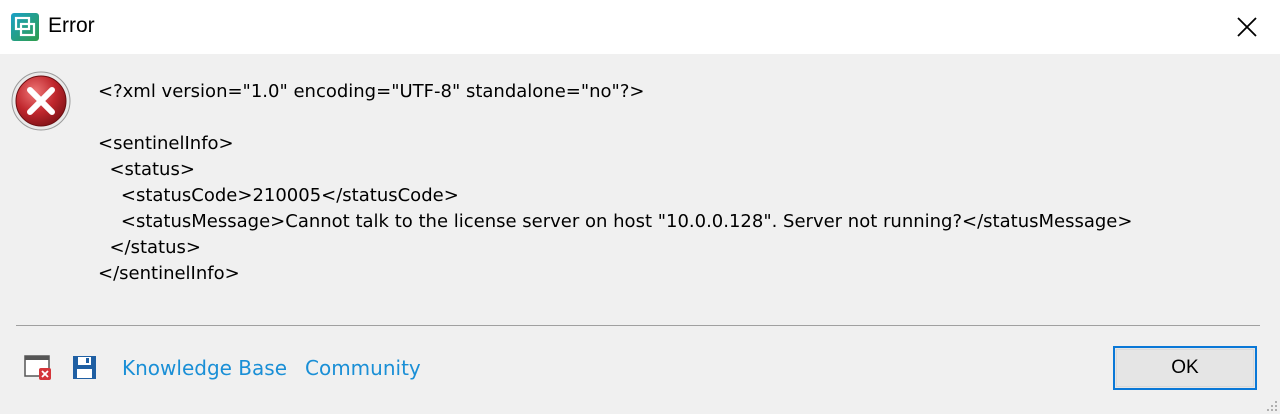 Image resolution: width=1280 pixels, height=414 pixels. Describe the element at coordinates (1272, 406) in the screenshot. I see `resize-grip-icon` at that location.